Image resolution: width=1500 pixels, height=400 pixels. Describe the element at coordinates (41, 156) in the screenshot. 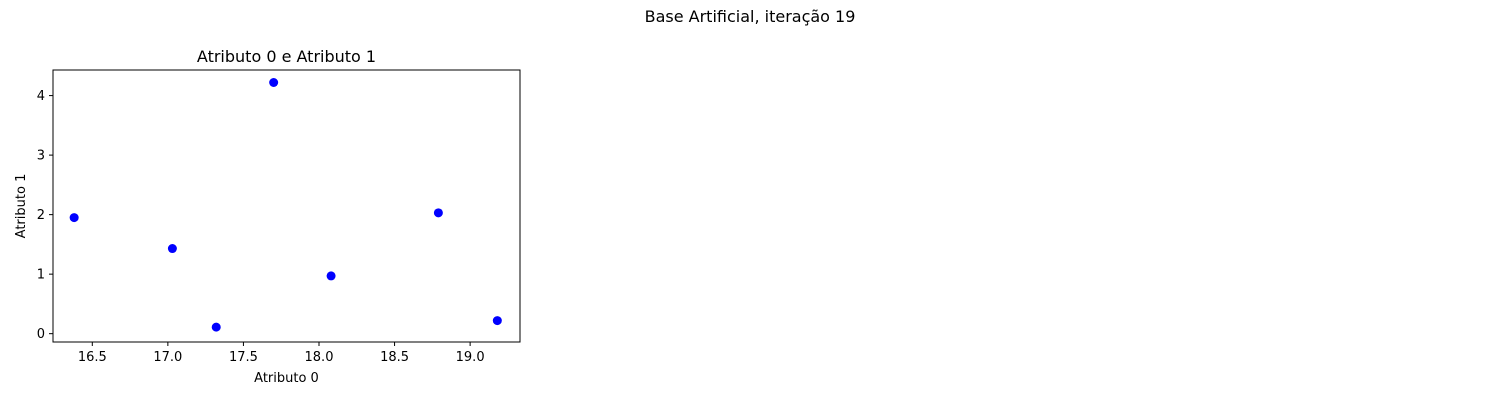

I see `y-tick-label: 3` at that location.